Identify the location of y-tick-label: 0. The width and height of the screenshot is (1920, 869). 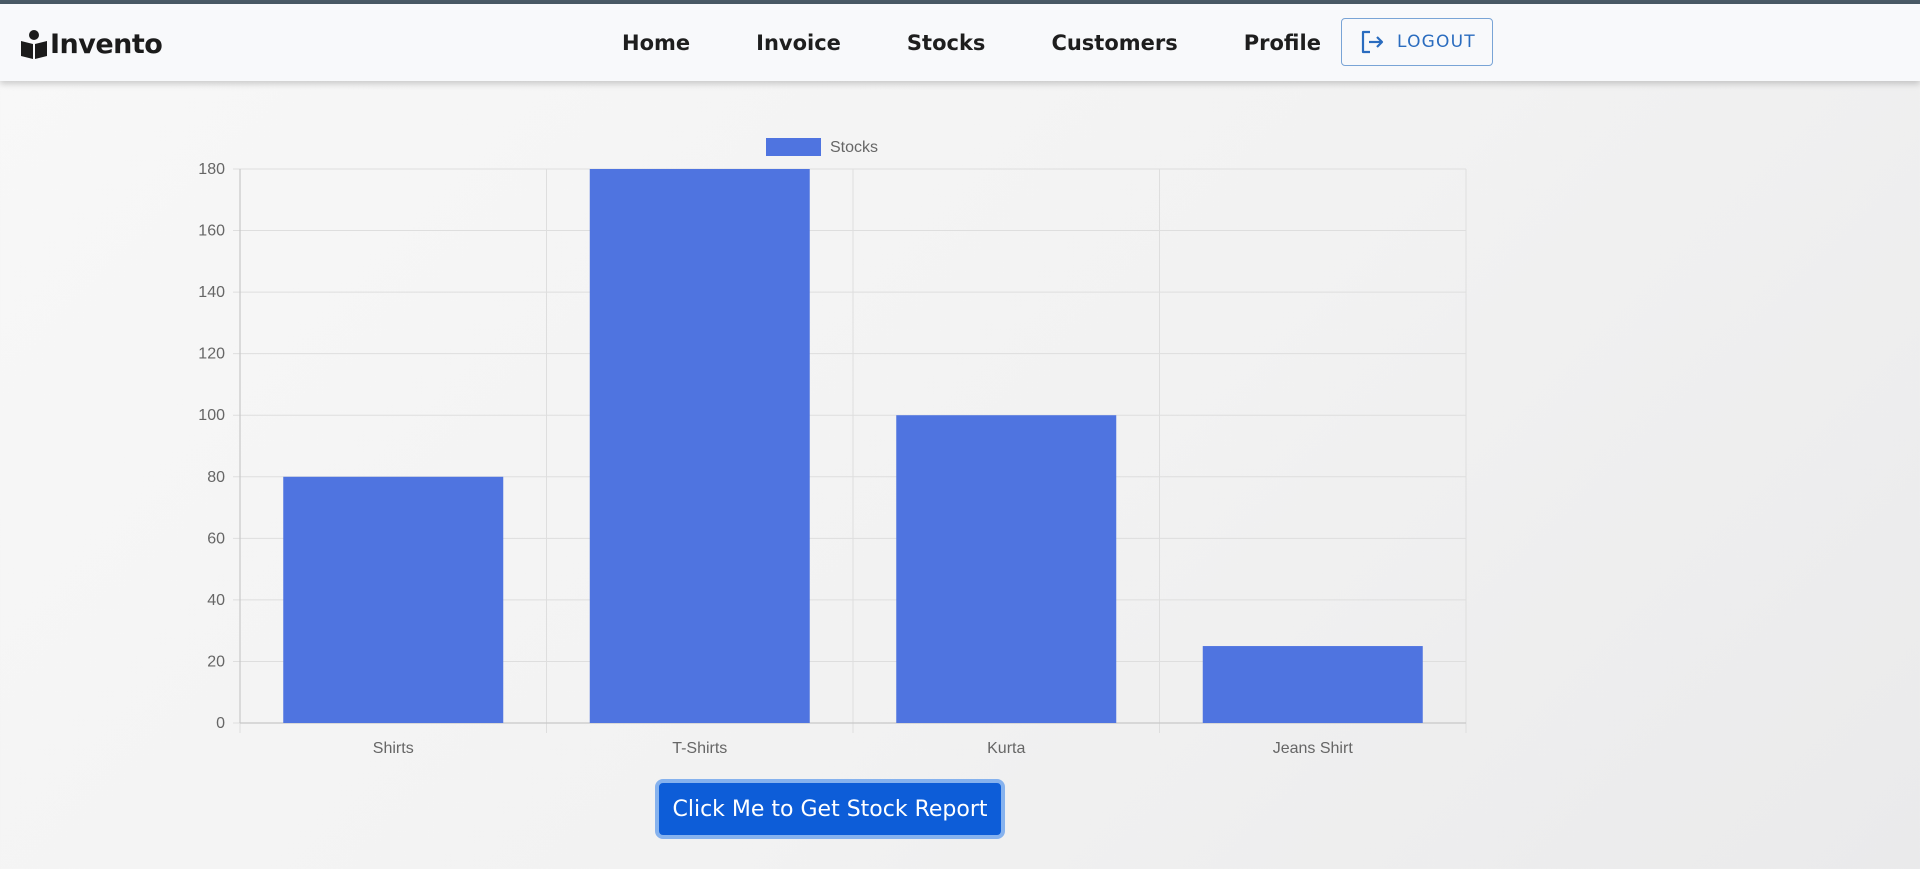
(220, 723).